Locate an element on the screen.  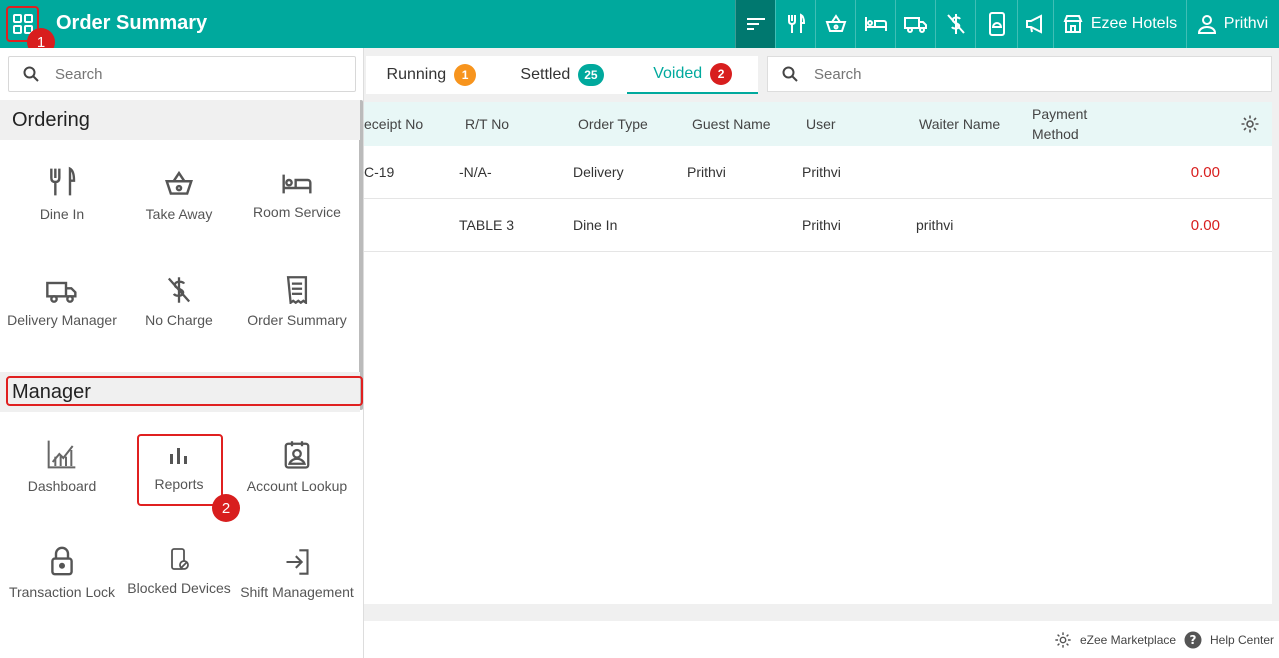
tab-voided: Voided 2 is located at coordinates (693, 75).